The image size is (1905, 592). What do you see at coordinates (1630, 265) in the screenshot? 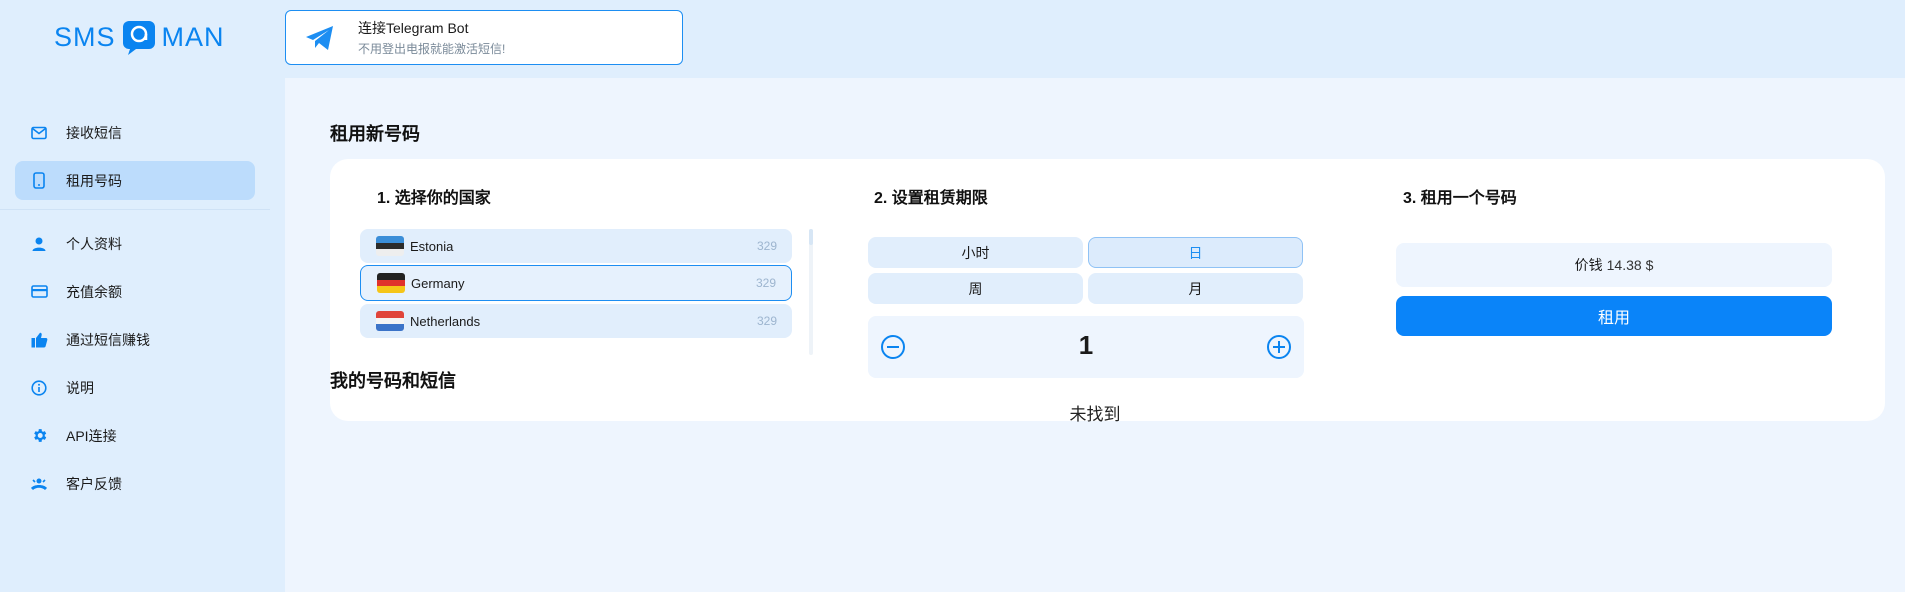
I see `price-value: 14.38 $` at bounding box center [1630, 265].